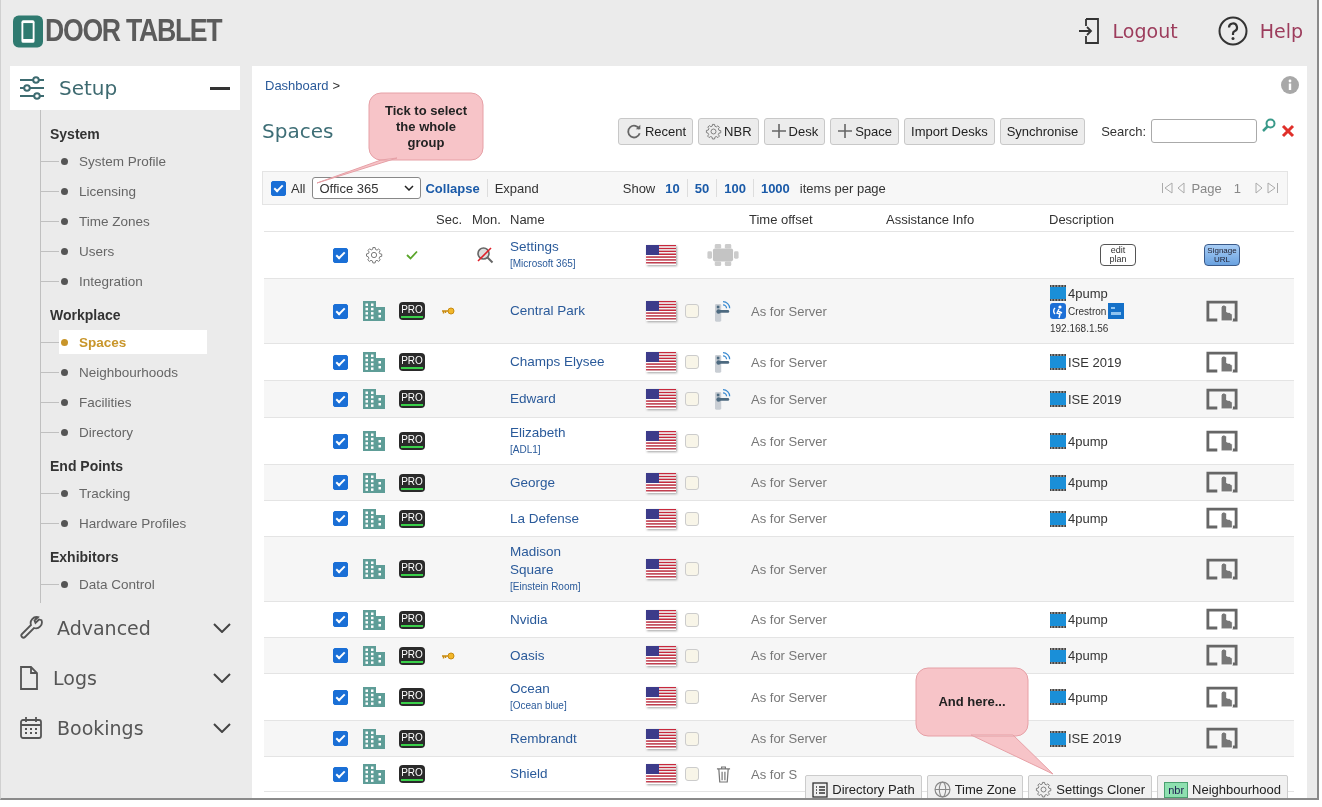 Image resolution: width=1322 pixels, height=807 pixels. I want to click on space-name-link: Champs Elysee, so click(557, 362).